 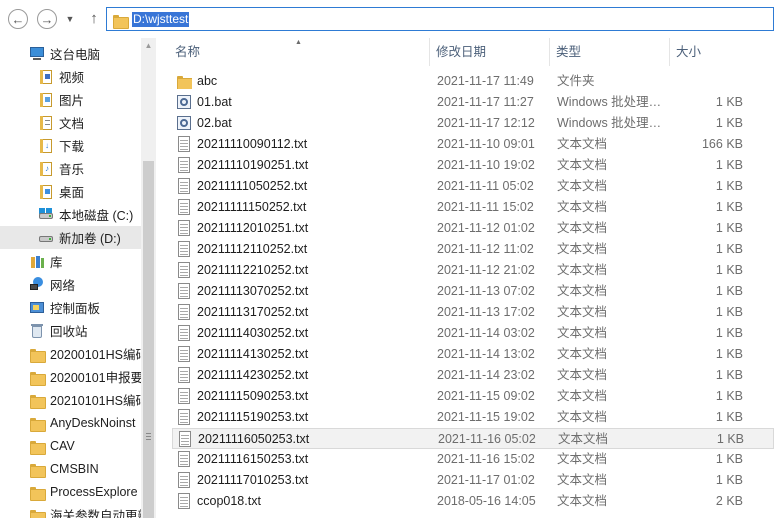 I want to click on nav-item: ♪ 音乐, so click(x=70, y=168).